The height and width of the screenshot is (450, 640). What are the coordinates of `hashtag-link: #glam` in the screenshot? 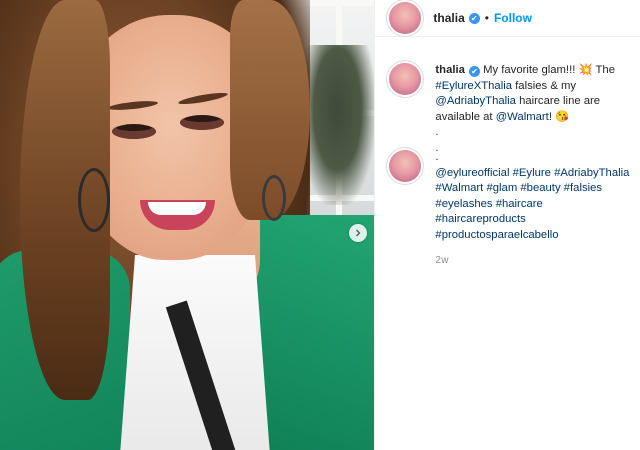 It's located at (501, 188).